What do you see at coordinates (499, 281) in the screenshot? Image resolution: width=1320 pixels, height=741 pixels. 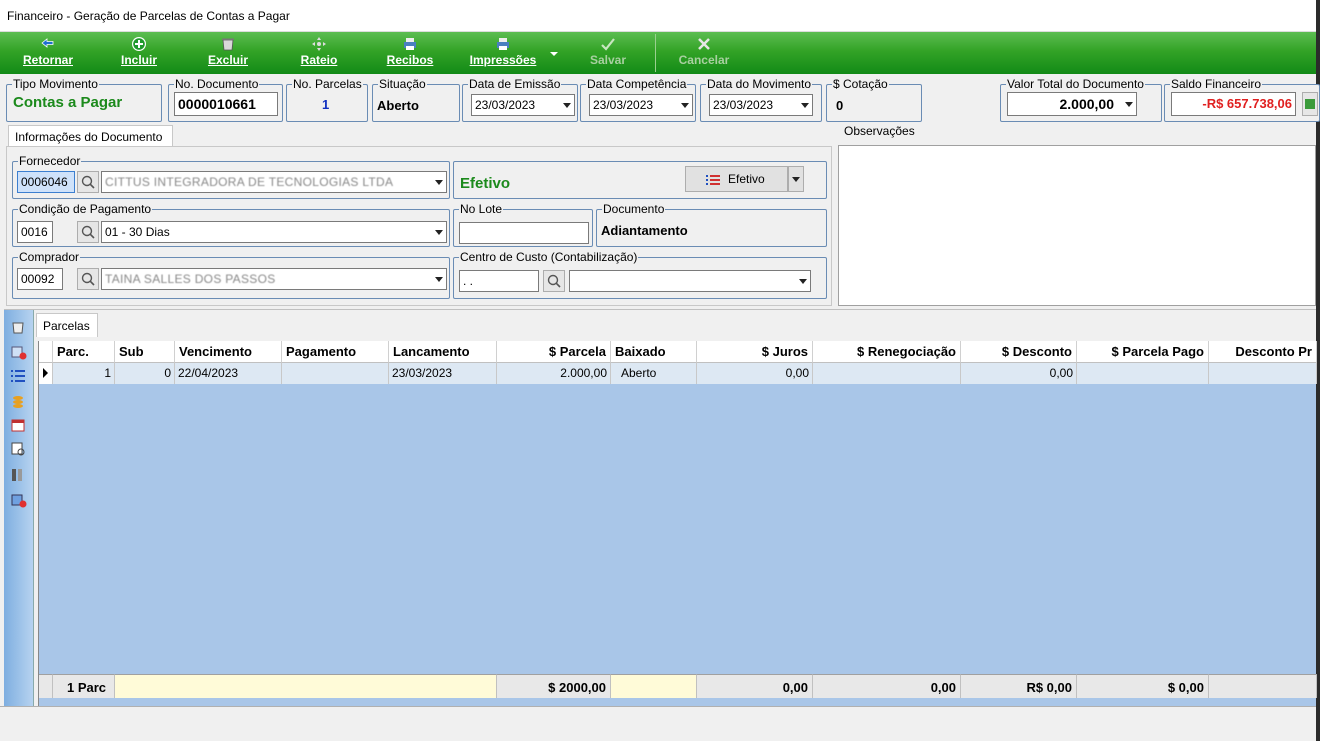 I see `centro-custo-code-field: . .` at bounding box center [499, 281].